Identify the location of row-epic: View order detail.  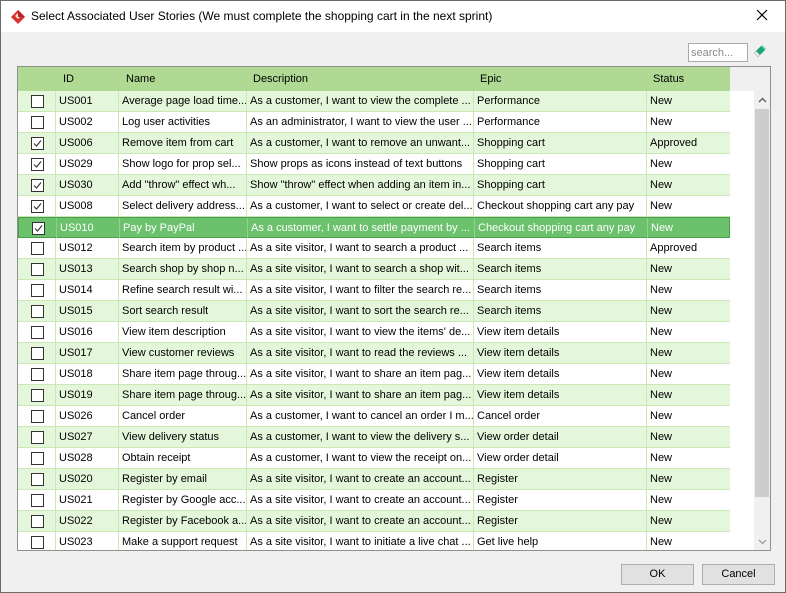
(560, 437).